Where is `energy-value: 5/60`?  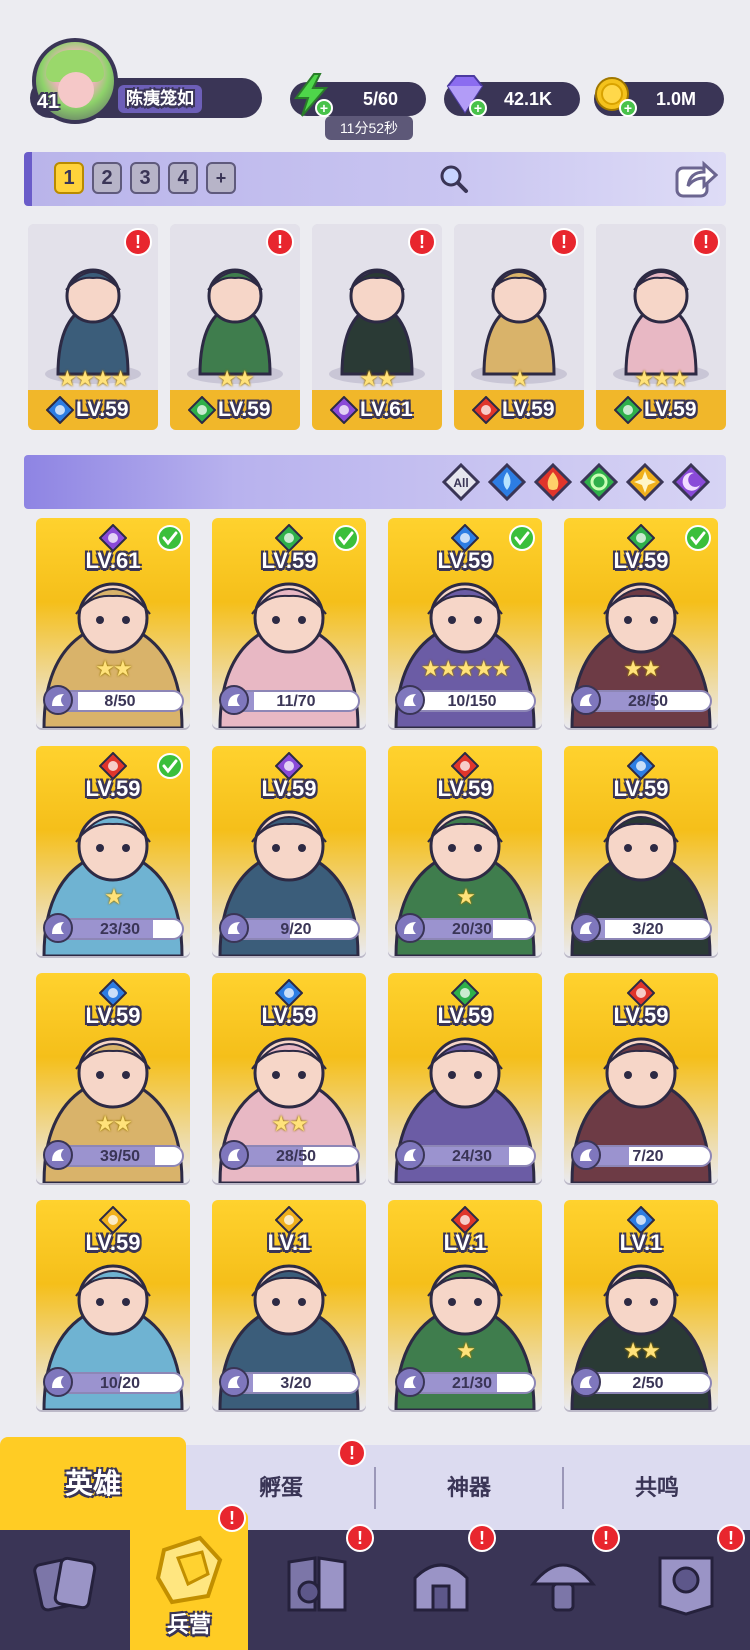
energy-value: 5/60 is located at coordinates (380, 99).